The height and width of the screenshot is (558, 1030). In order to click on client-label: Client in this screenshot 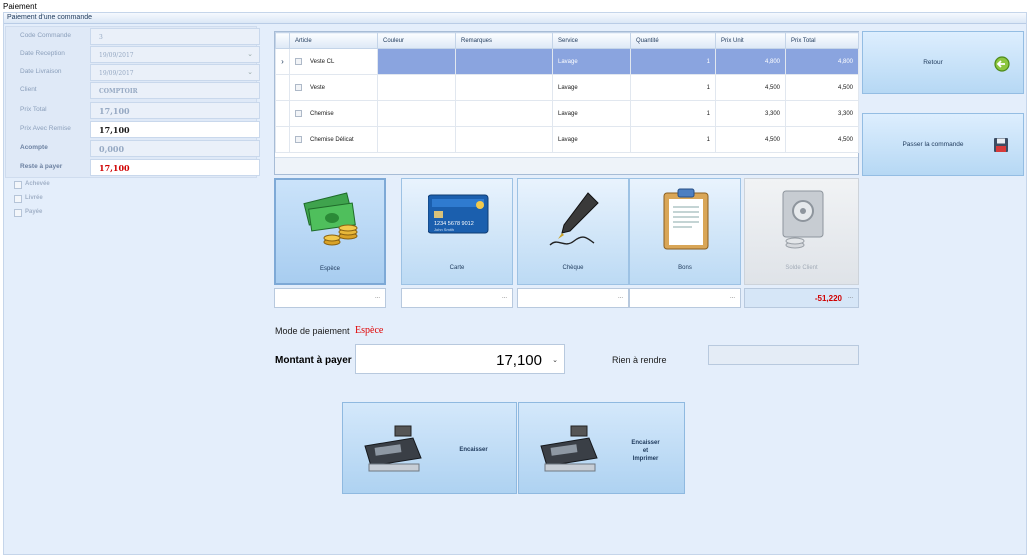, I will do `click(28, 89)`.